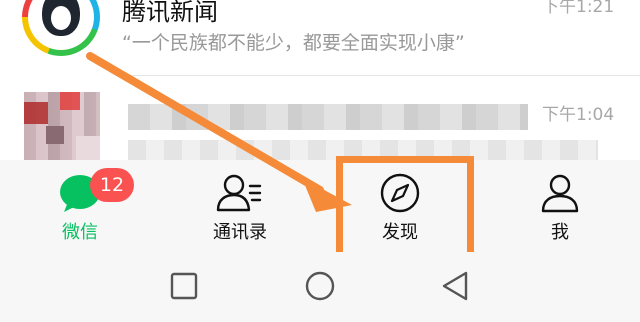 The image size is (640, 322). What do you see at coordinates (455, 286) in the screenshot?
I see `back-triangle-icon` at bounding box center [455, 286].